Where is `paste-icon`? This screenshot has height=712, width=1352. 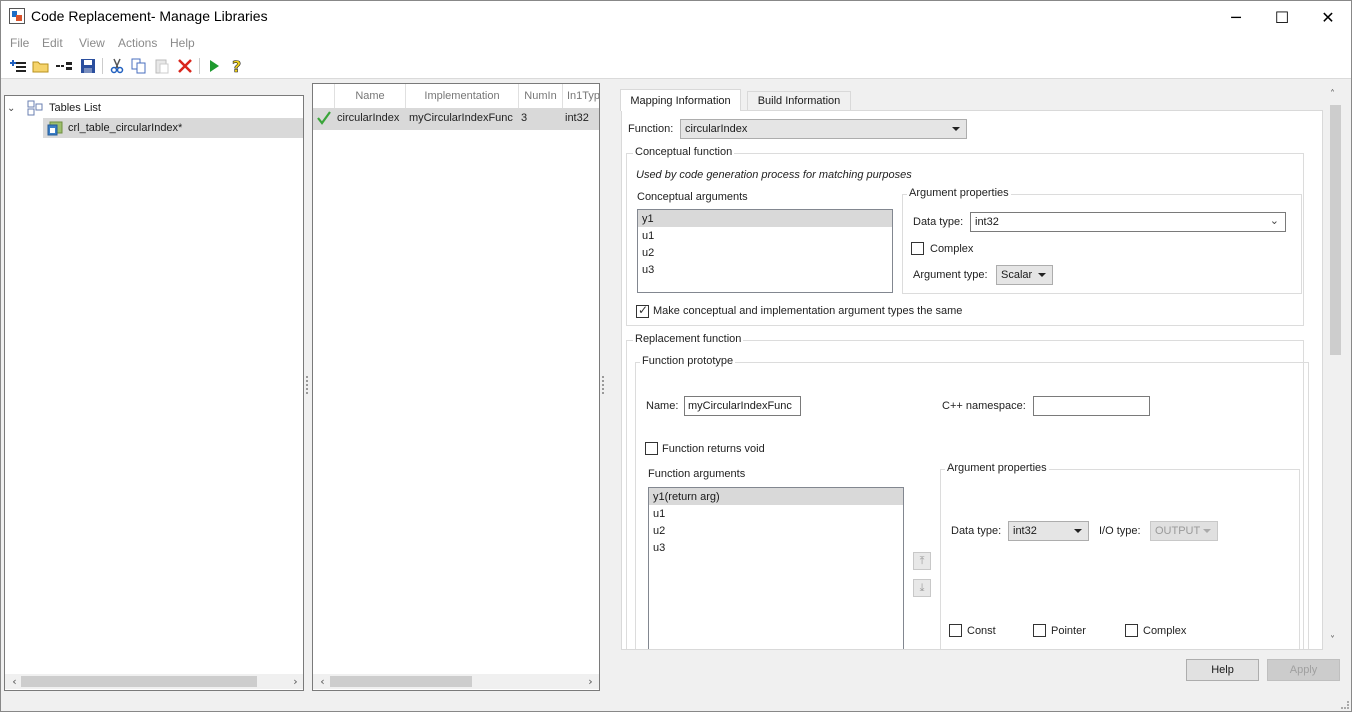
paste-icon is located at coordinates (162, 66).